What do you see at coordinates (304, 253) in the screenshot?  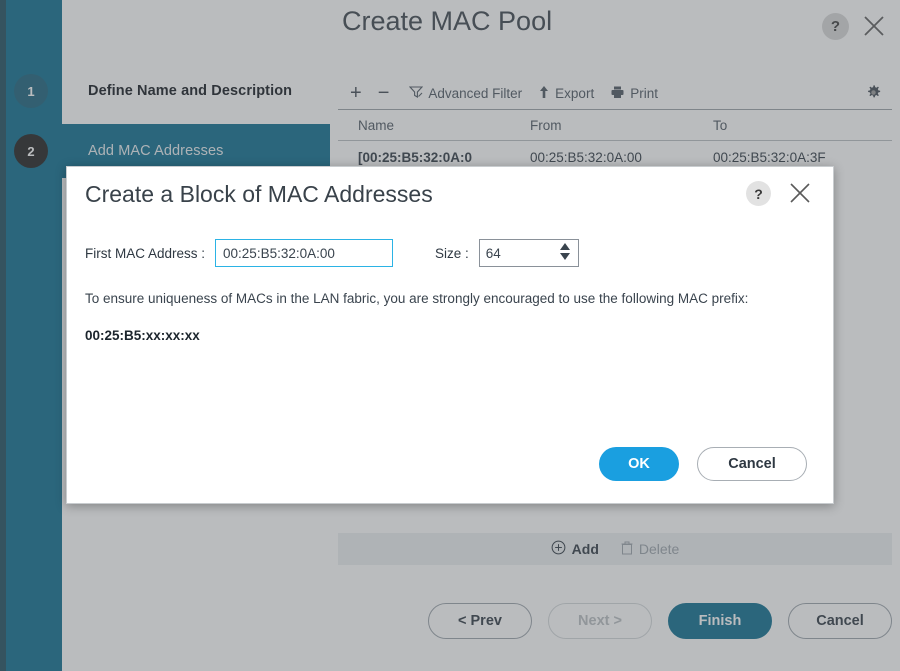 I see `first-mac-address-input` at bounding box center [304, 253].